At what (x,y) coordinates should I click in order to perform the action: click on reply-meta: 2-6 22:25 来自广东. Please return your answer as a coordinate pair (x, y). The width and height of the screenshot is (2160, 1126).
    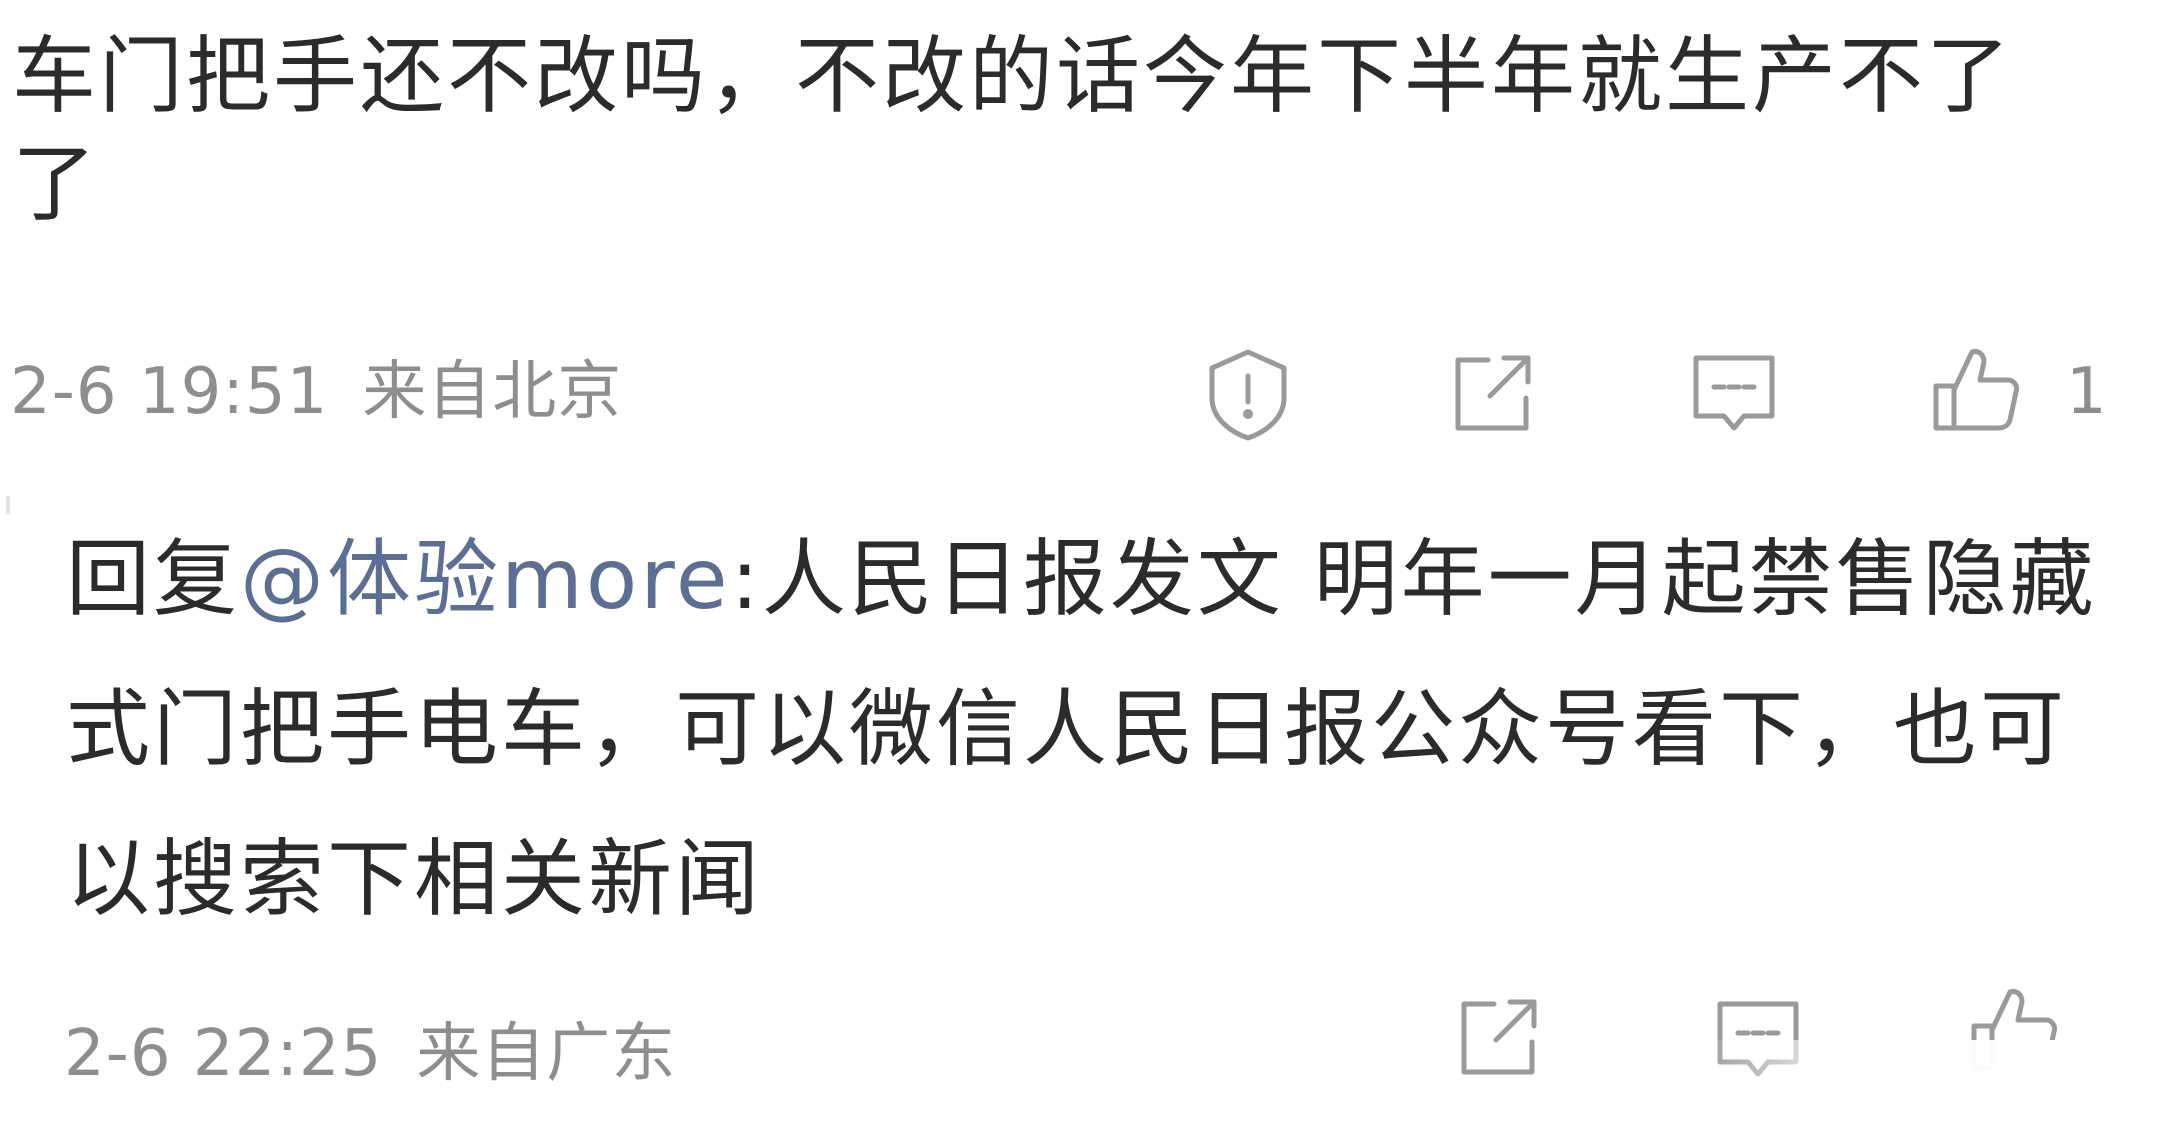
    Looking at the image, I should click on (370, 1054).